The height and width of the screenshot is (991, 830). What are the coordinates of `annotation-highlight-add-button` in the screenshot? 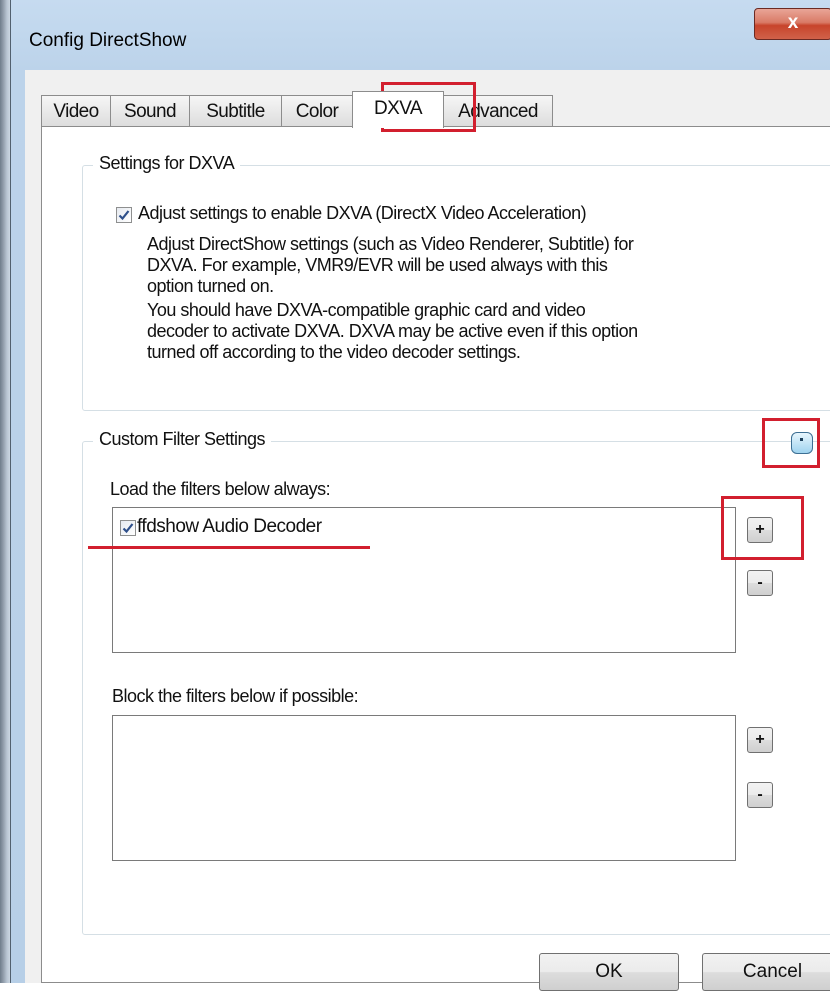 It's located at (762, 528).